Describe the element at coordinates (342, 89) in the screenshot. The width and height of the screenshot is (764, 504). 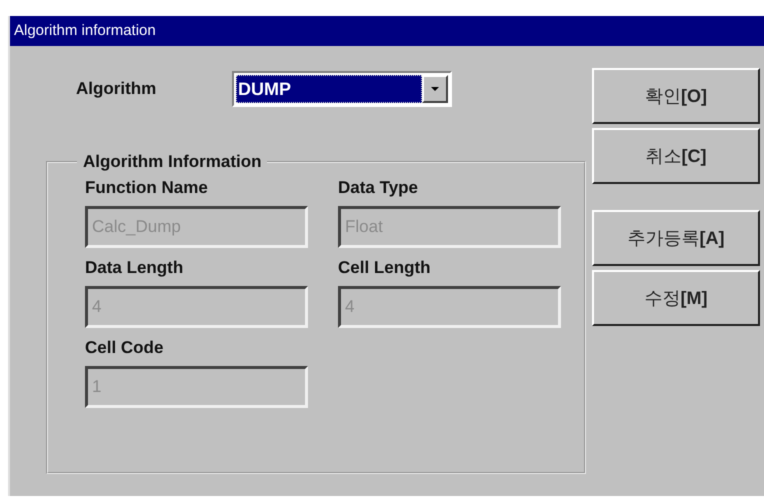
I see `algorithm-dropdown: DUMP` at that location.